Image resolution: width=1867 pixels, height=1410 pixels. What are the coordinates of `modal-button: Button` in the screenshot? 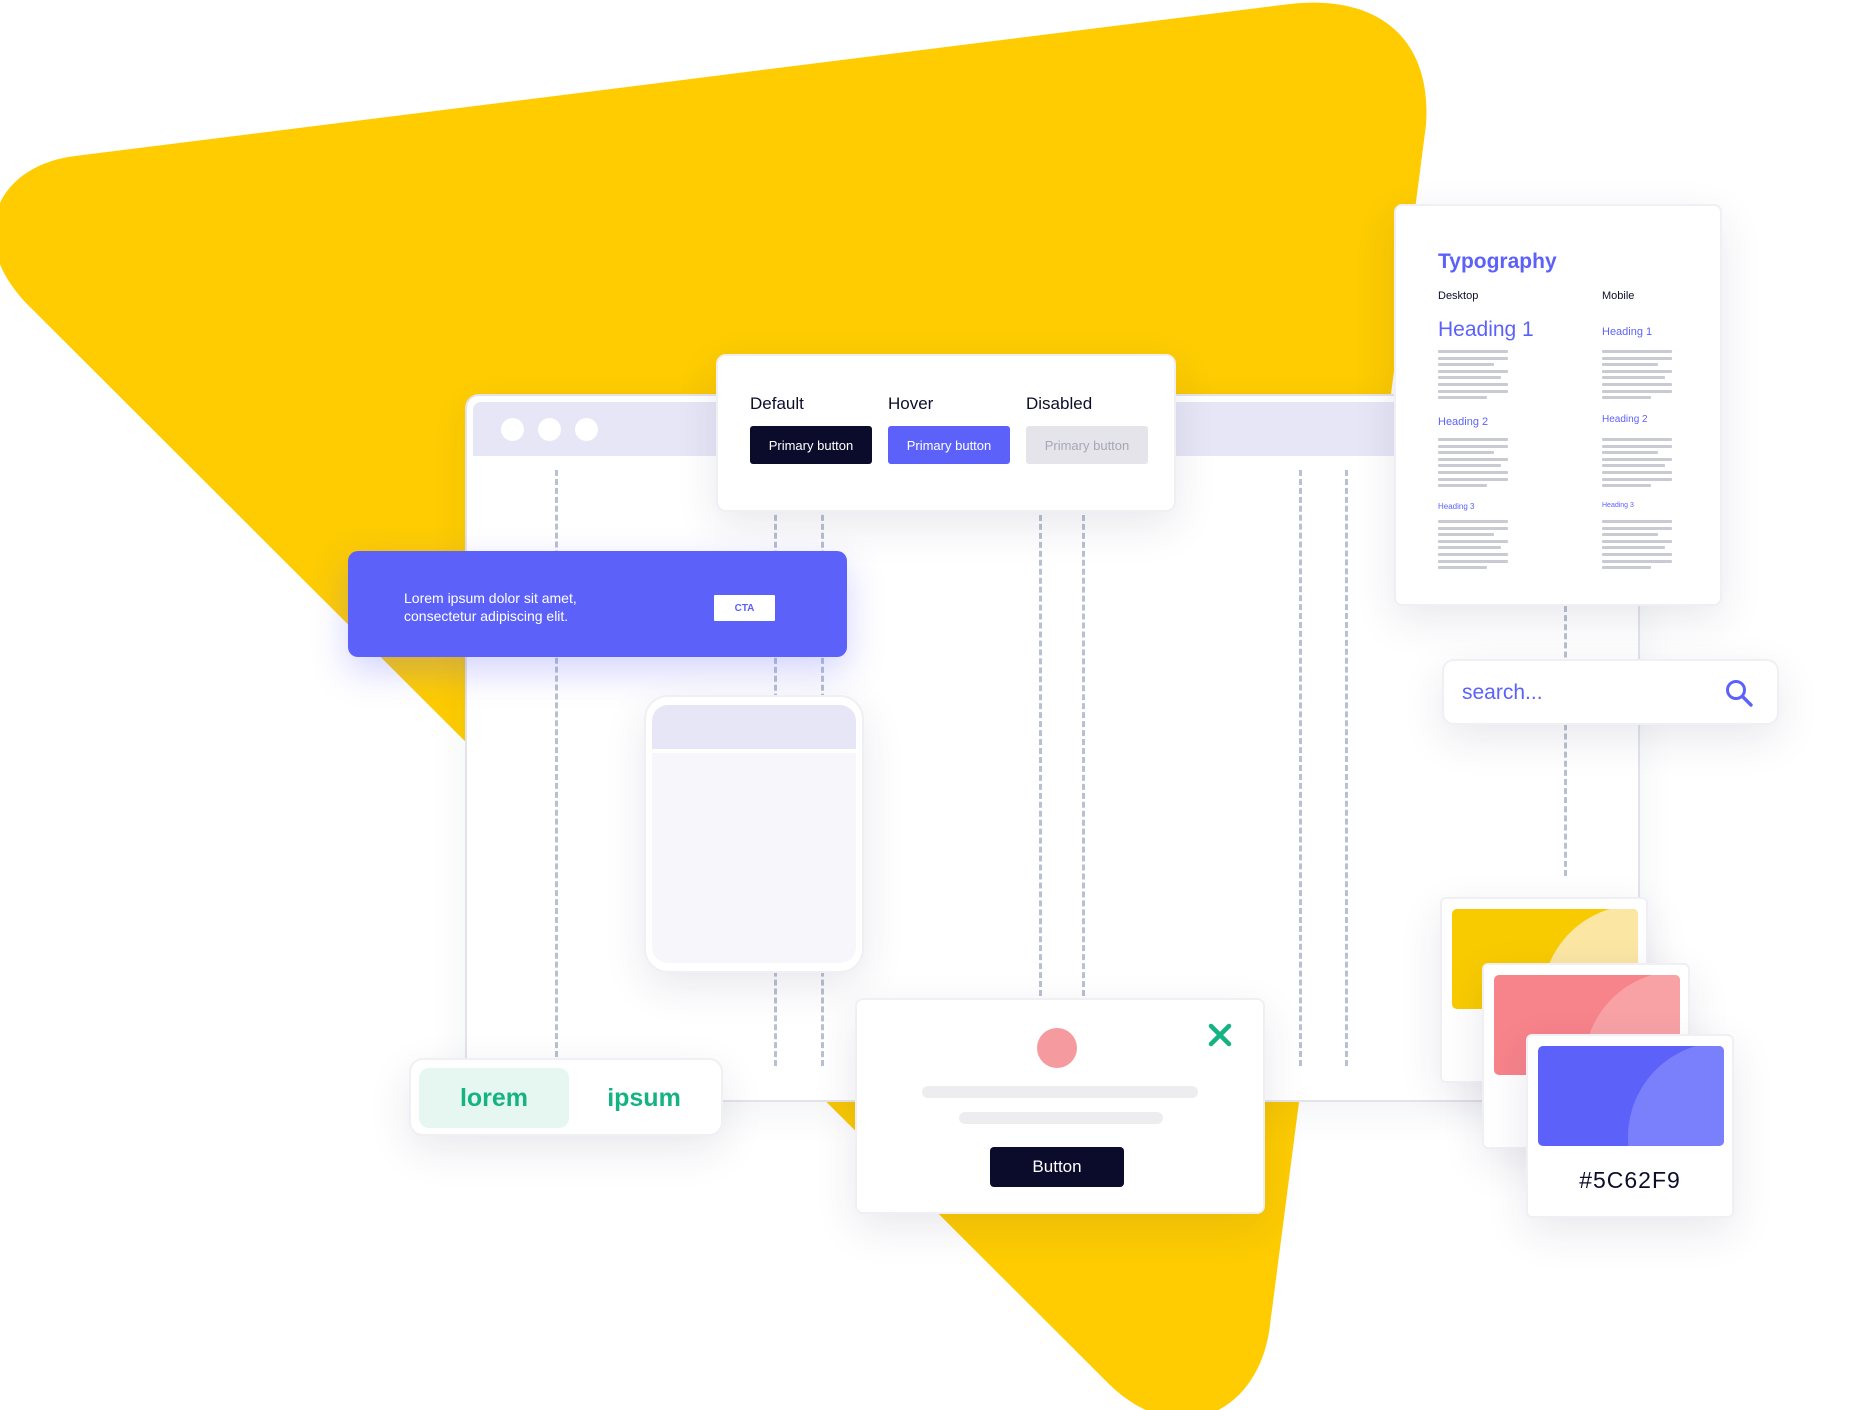 It's located at (1057, 1167).